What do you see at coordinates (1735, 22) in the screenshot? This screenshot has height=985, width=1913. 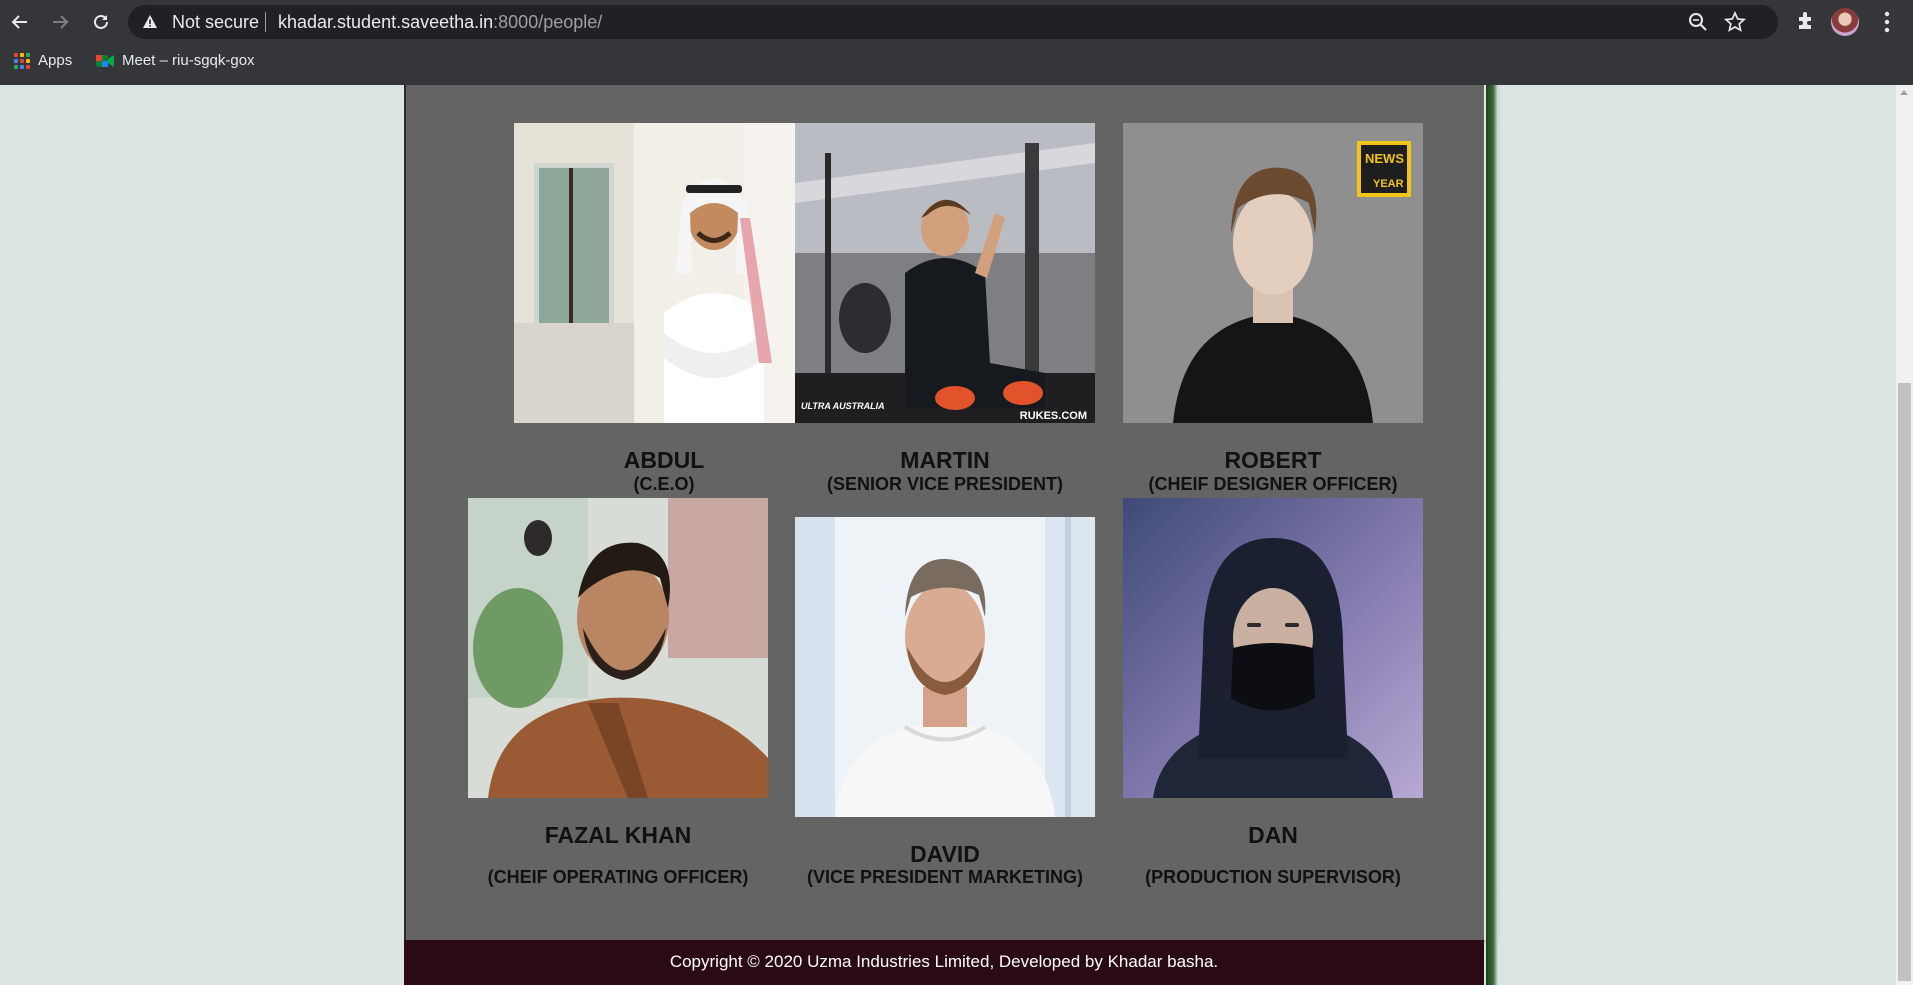 I see `bookmark-star-icon` at bounding box center [1735, 22].